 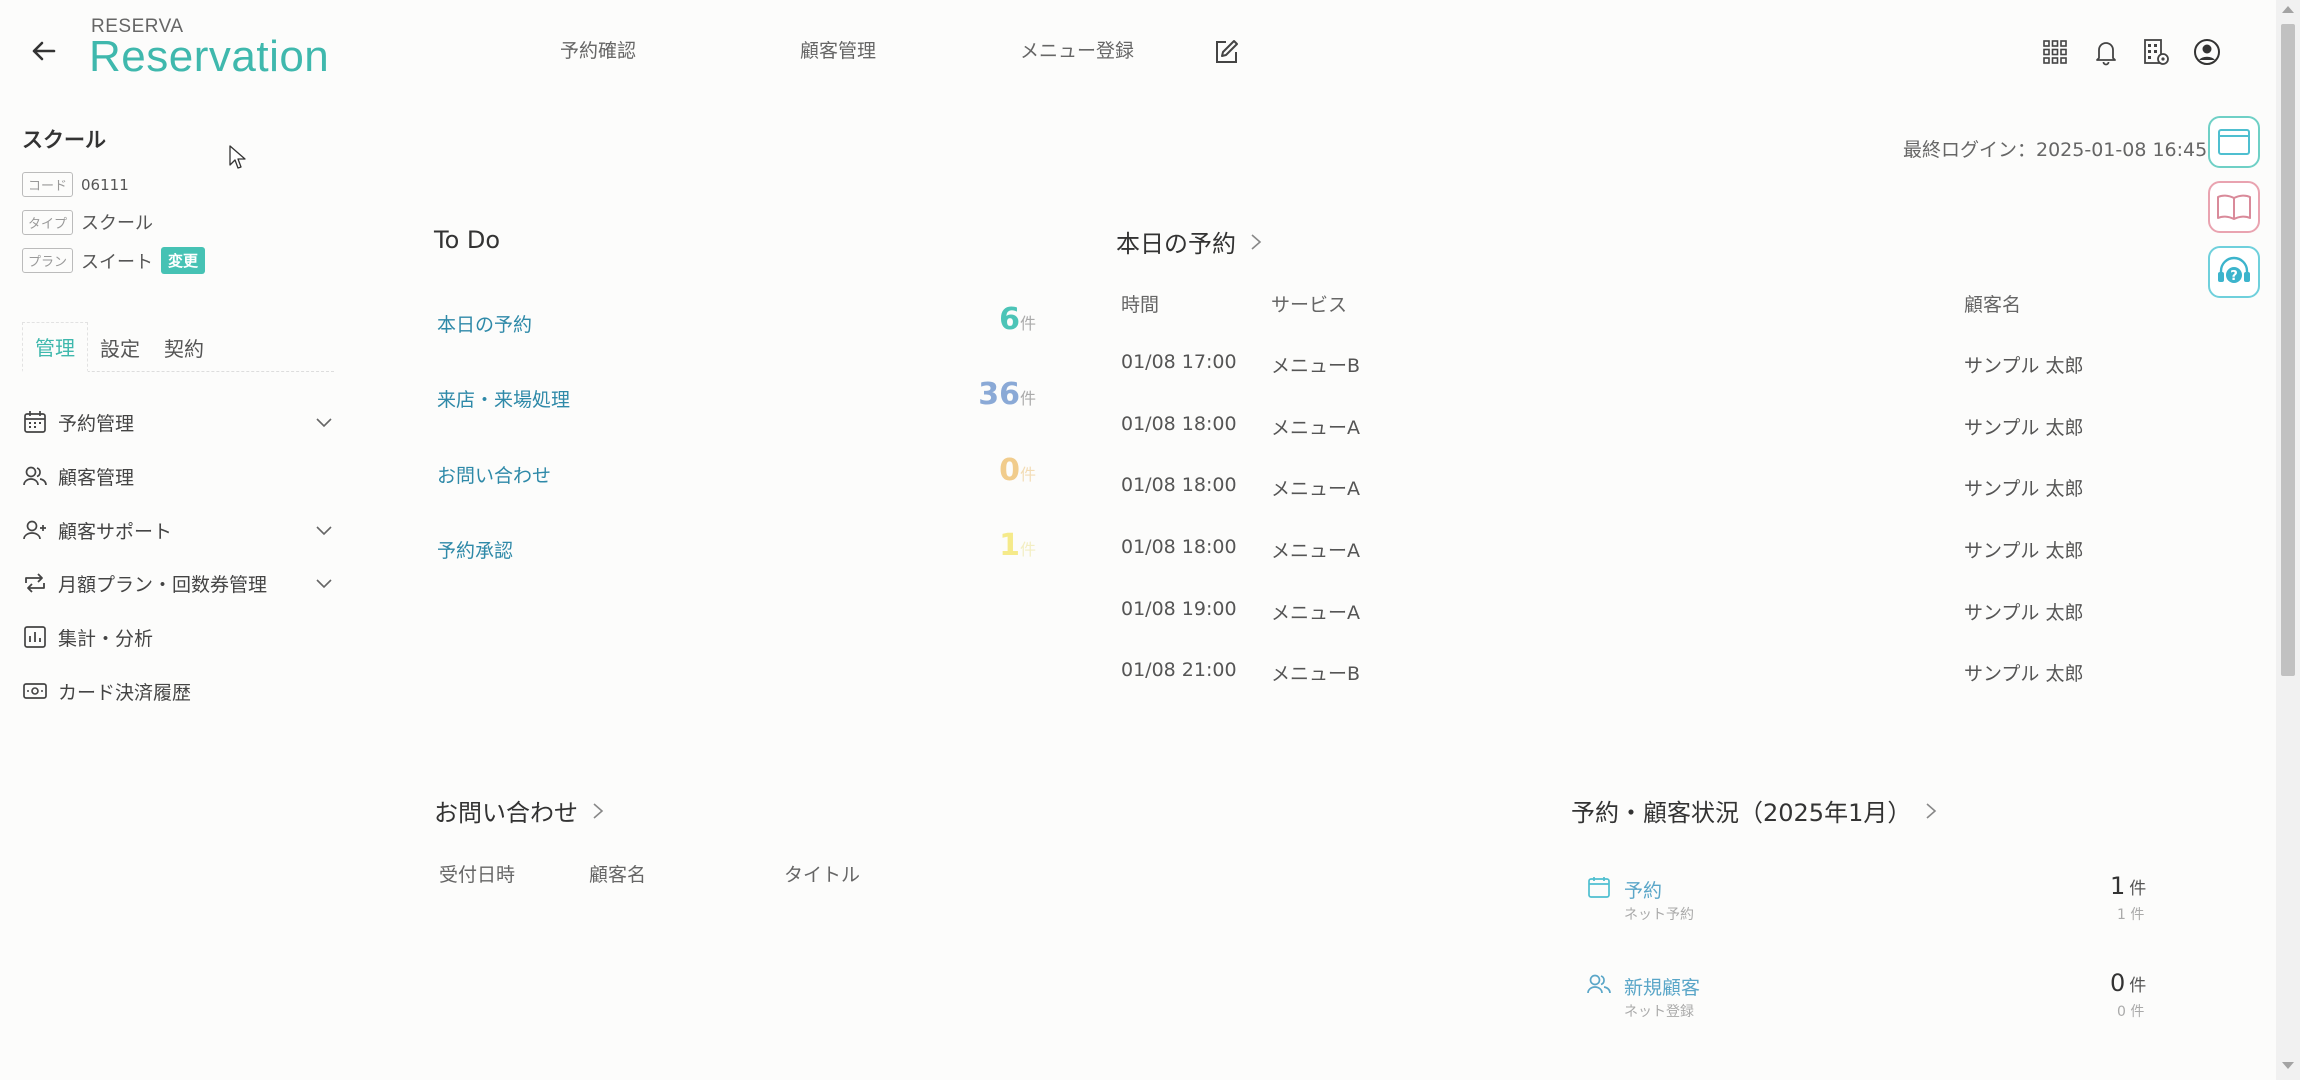 I want to click on stat-num: 0, so click(x=2118, y=983).